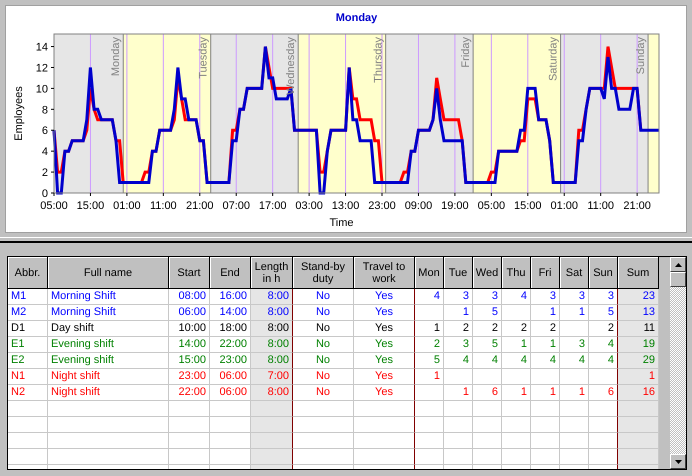  Describe the element at coordinates (638, 273) in the screenshot. I see `column-header: Sum` at that location.